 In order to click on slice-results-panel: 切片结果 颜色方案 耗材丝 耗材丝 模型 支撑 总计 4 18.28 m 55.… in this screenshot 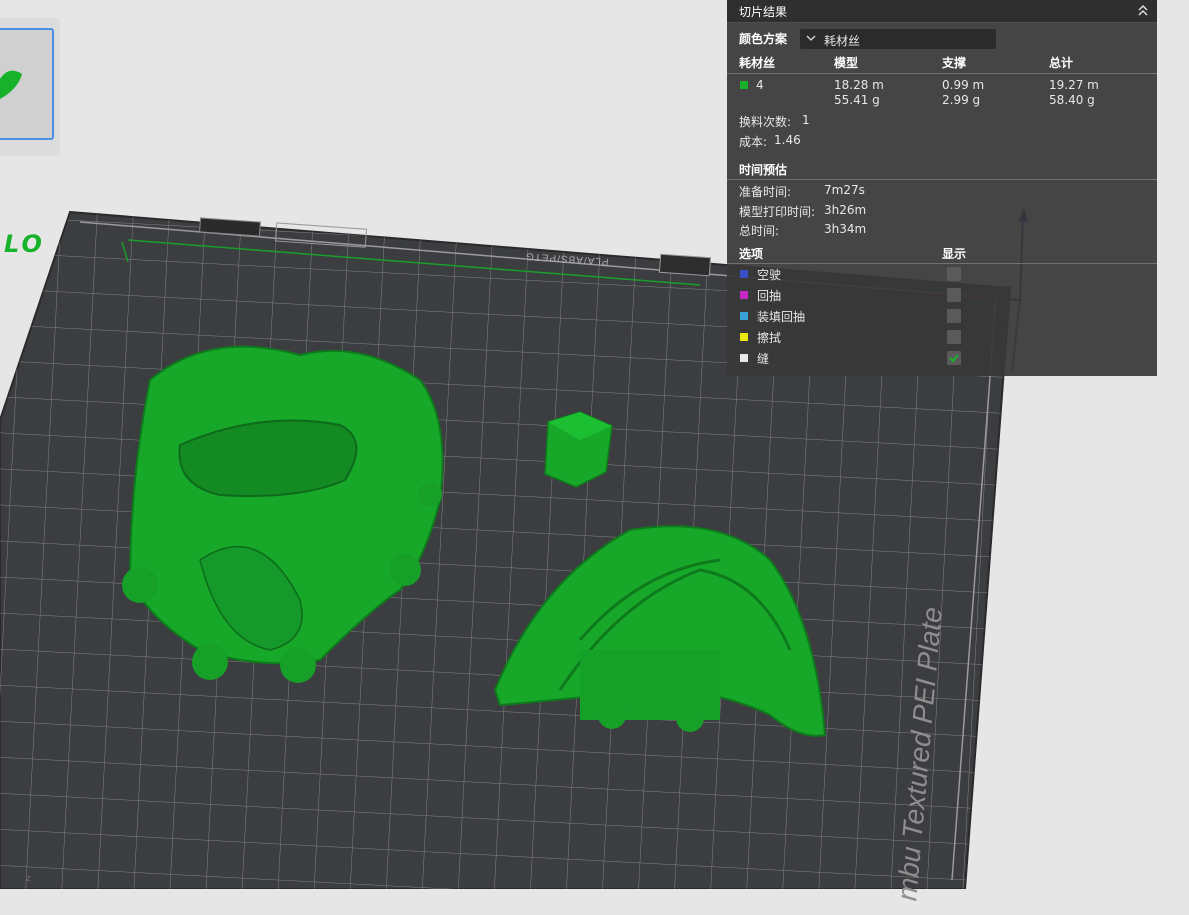, I will do `click(942, 188)`.